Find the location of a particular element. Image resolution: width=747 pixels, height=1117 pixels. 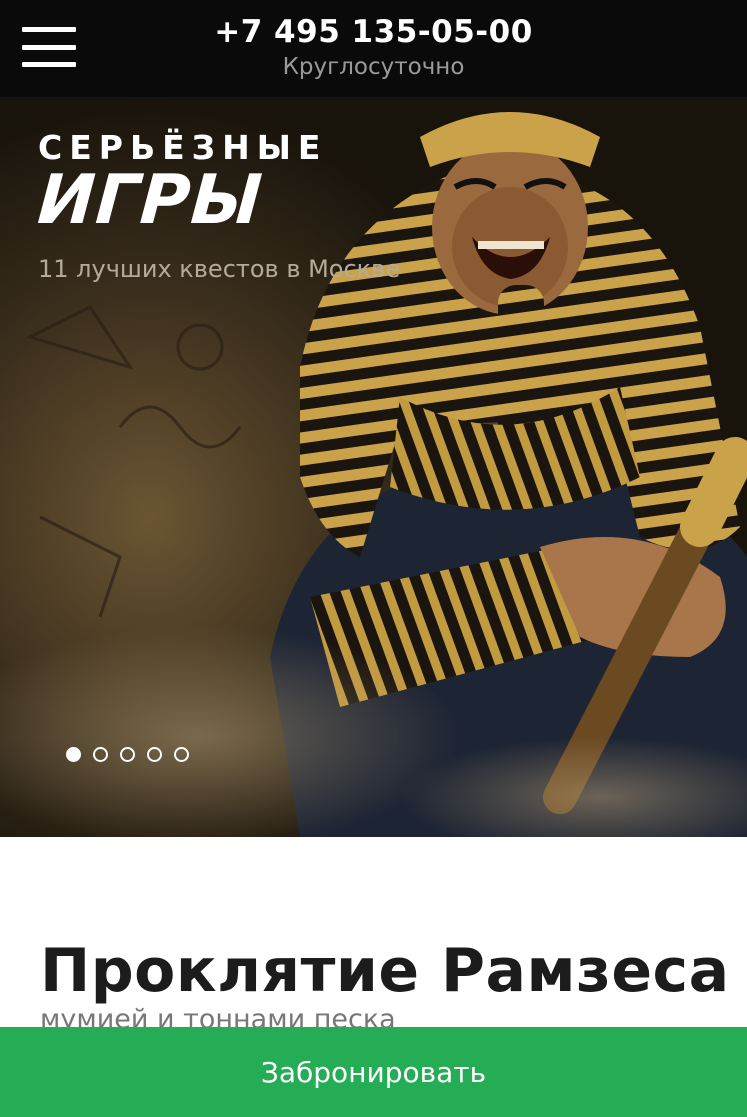

logo-text-bottom: ИГРЫ is located at coordinates (150, 200).